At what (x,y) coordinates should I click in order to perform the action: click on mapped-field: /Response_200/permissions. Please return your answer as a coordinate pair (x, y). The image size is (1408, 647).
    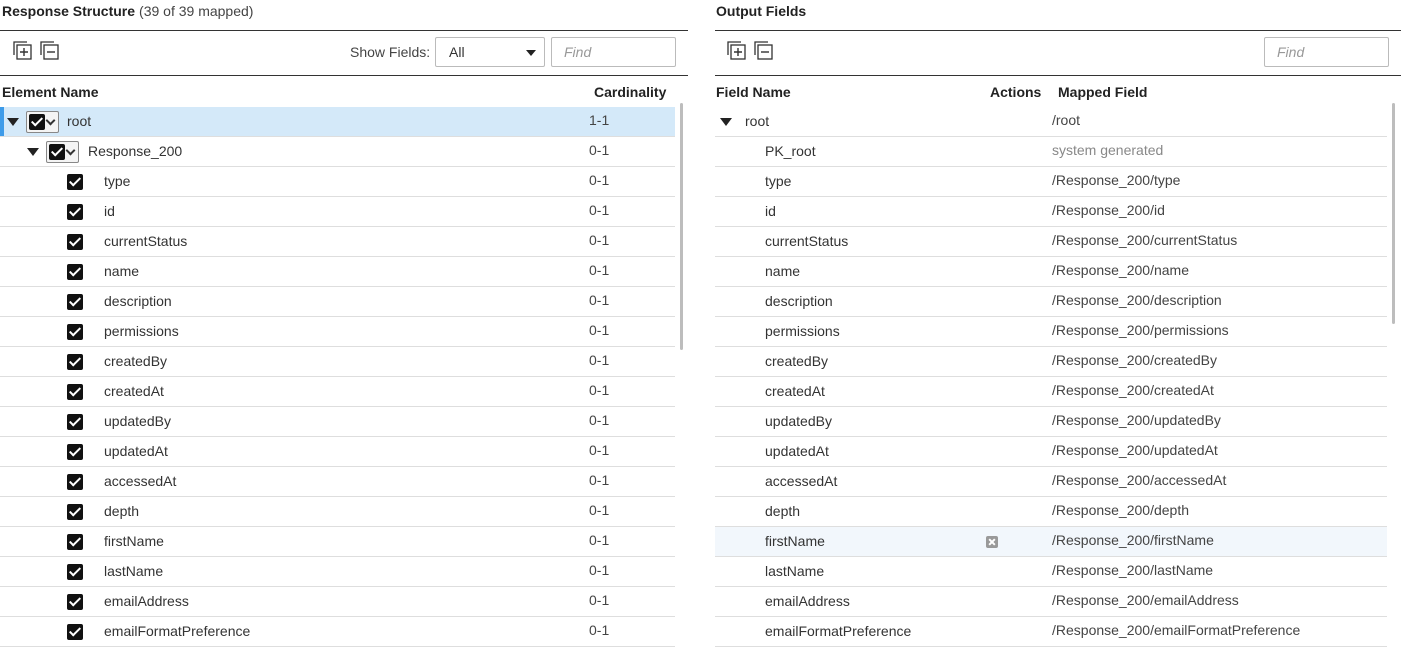
    Looking at the image, I should click on (1140, 330).